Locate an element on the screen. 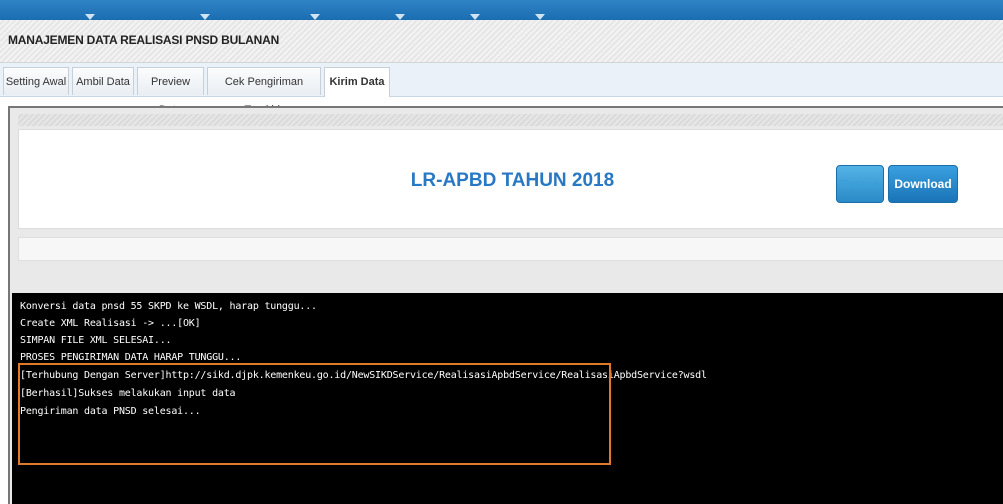  console-line: Create XML Realisasi -> ...[OK] is located at coordinates (110, 323).